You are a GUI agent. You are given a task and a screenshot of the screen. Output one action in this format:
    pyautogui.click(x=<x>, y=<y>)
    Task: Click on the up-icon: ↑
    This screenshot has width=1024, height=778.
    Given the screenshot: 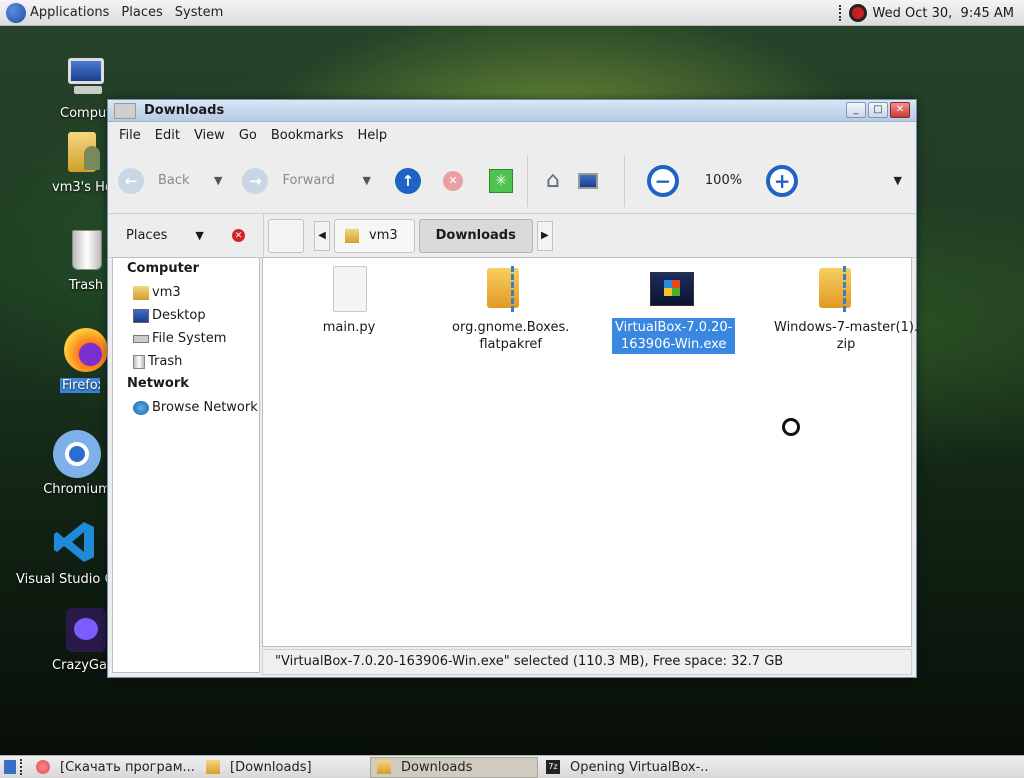 What is the action you would take?
    pyautogui.click(x=407, y=180)
    